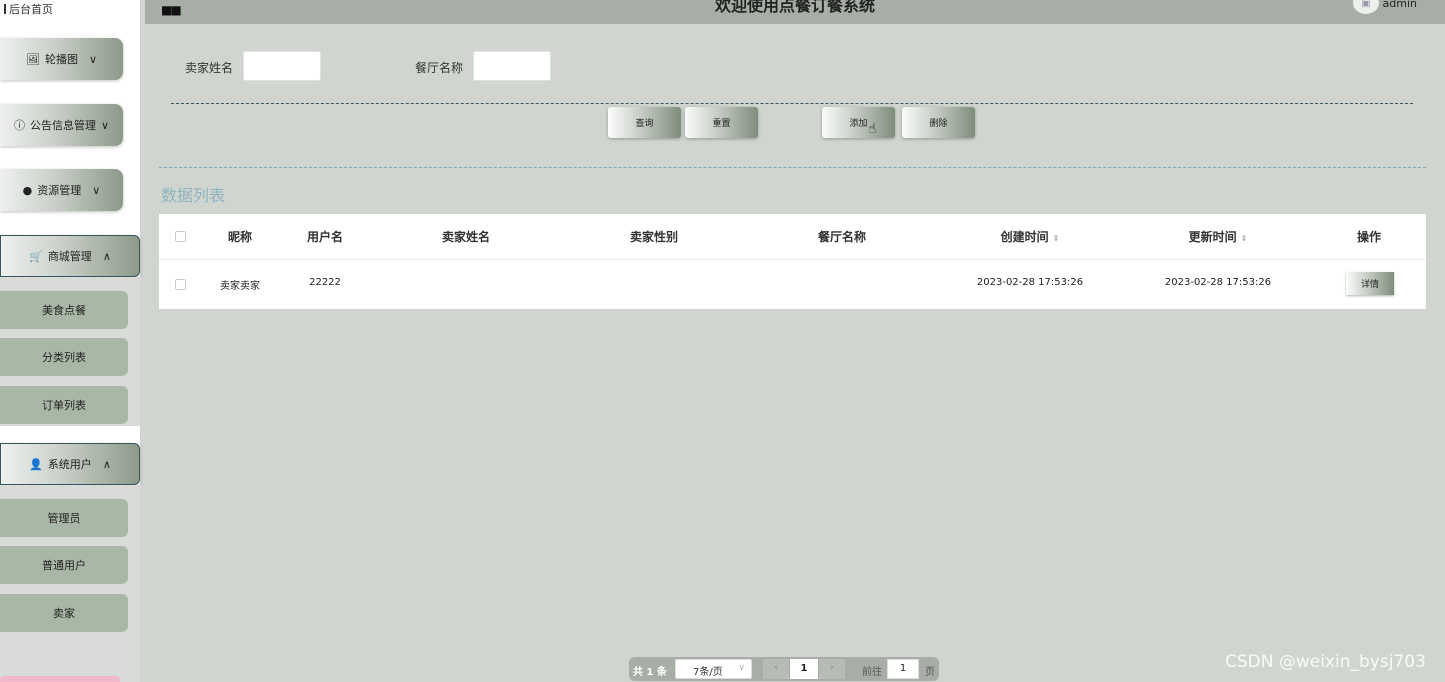  Describe the element at coordinates (512, 66) in the screenshot. I see `restaurant-name-input` at that location.